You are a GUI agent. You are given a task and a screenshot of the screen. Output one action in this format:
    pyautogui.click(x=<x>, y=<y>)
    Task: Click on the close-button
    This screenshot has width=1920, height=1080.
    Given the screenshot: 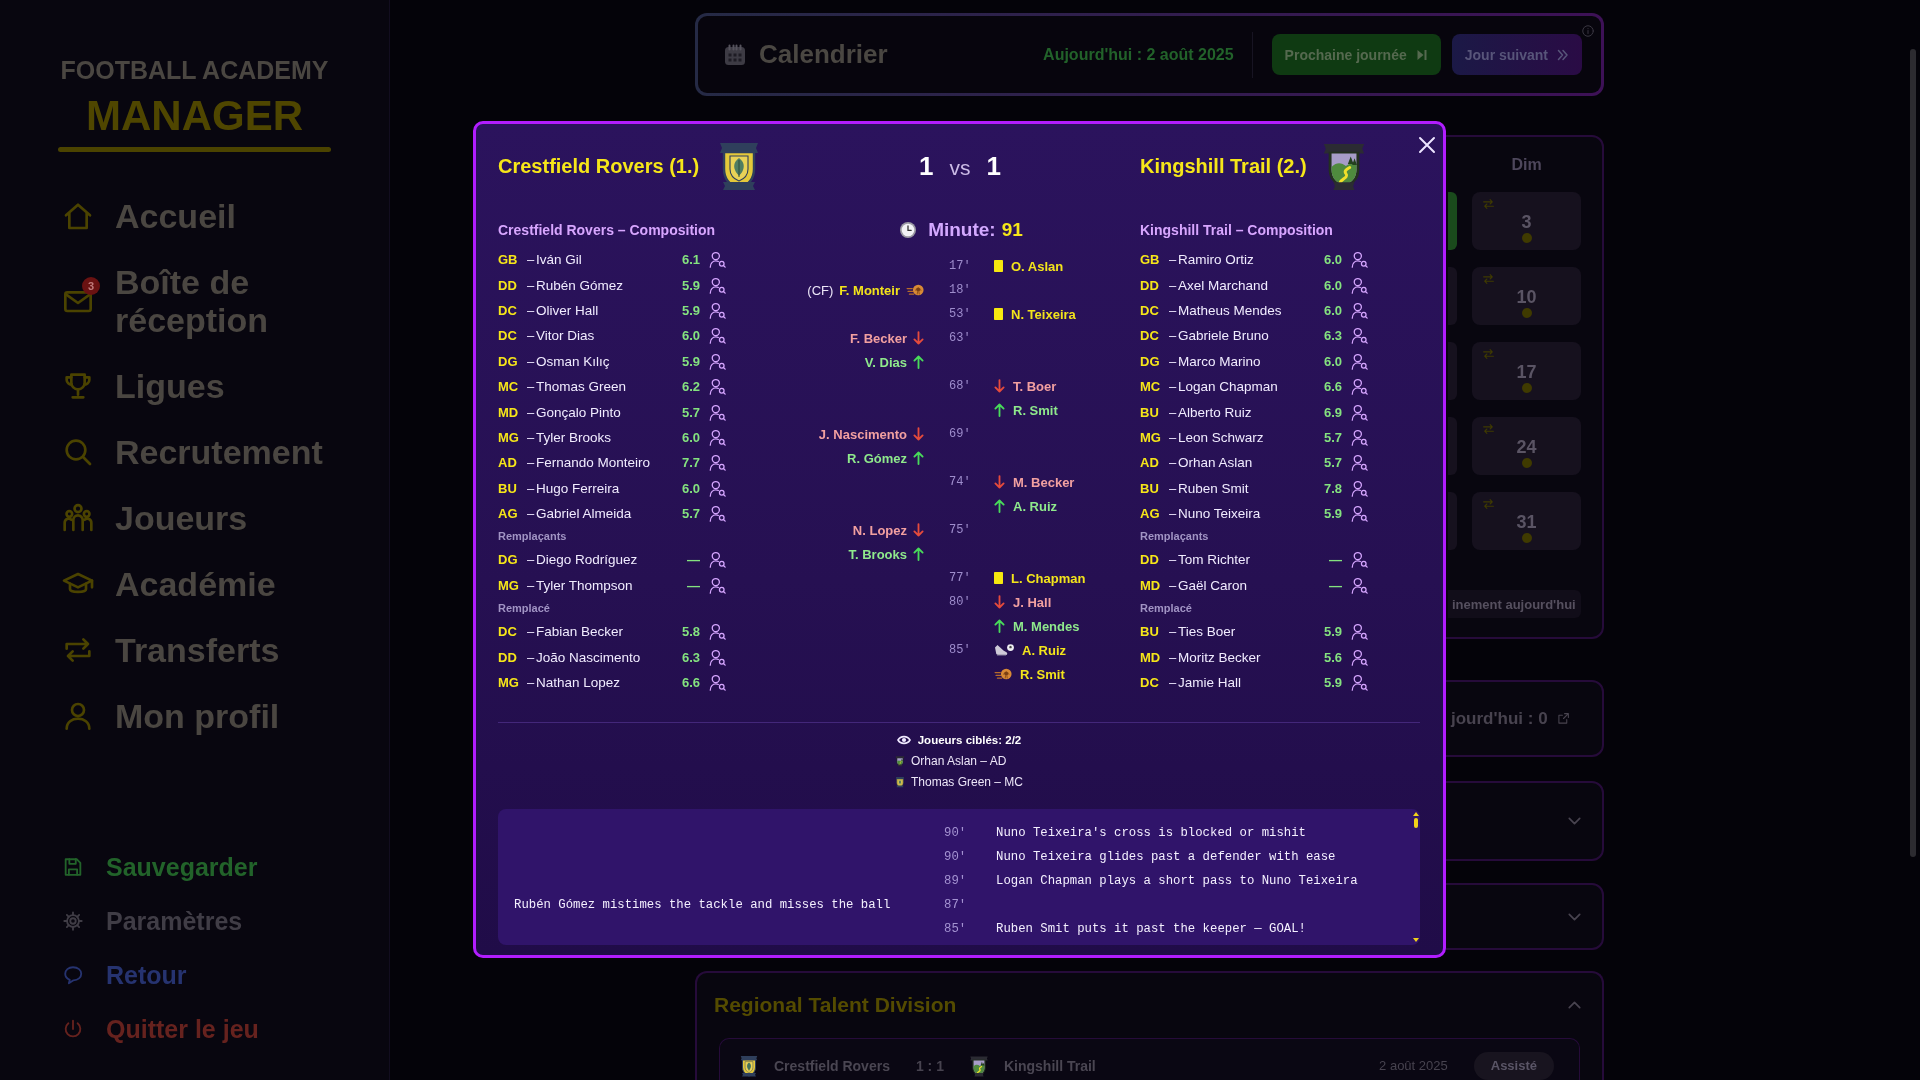 What is the action you would take?
    pyautogui.click(x=1427, y=145)
    